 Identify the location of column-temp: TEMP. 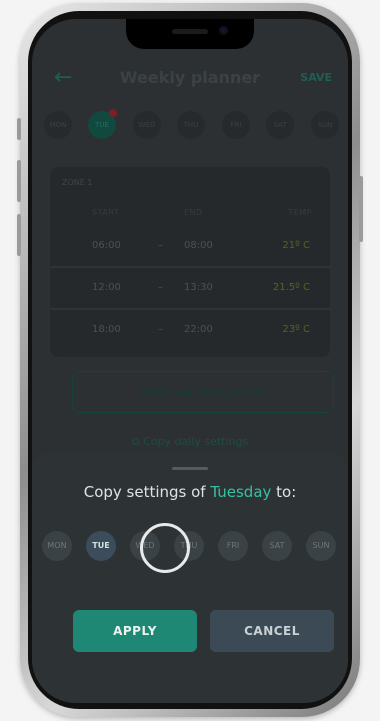
(300, 212).